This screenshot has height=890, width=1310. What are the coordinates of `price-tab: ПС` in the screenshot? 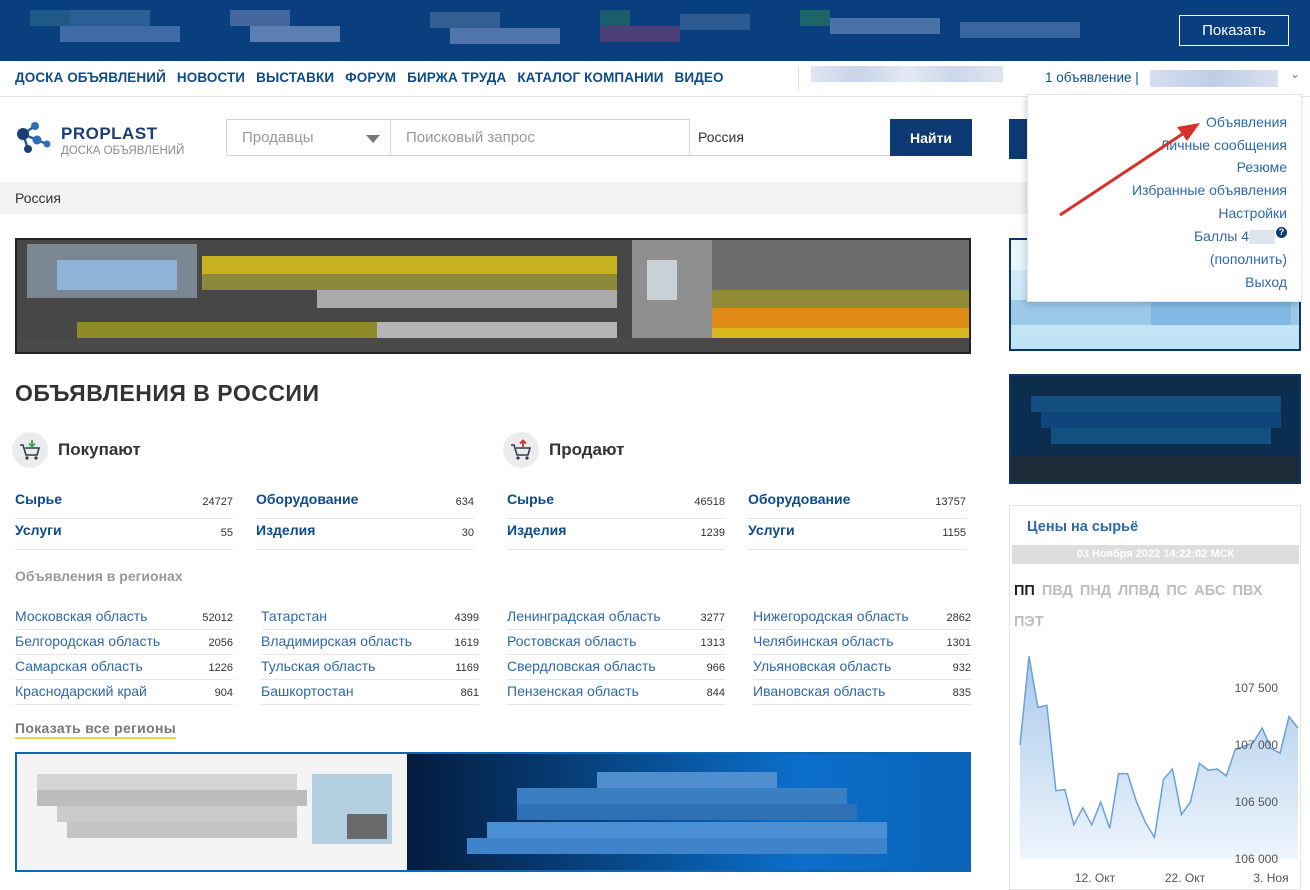 It's located at (1176, 591).